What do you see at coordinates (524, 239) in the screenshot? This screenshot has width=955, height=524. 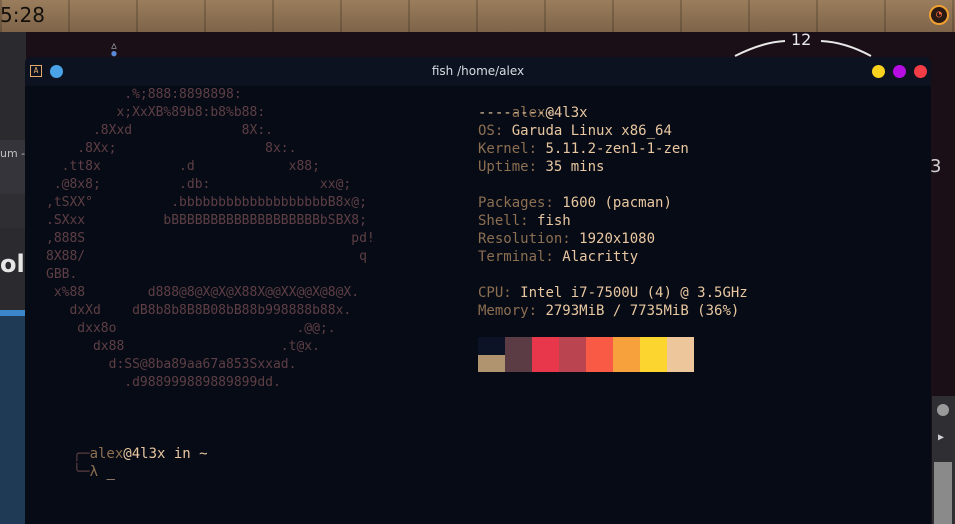 I see `sysinfo-label: Resolution:` at bounding box center [524, 239].